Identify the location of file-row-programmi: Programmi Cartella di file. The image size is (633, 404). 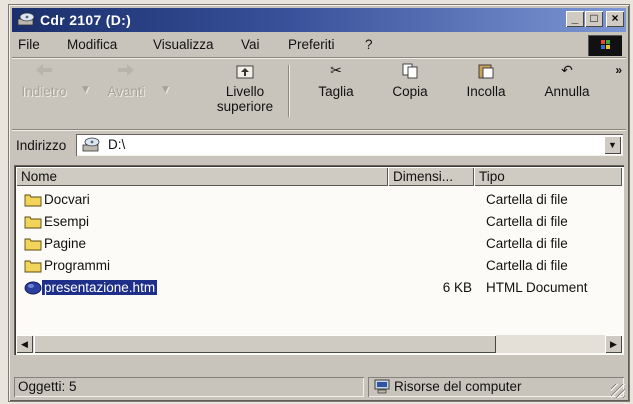
(319, 266).